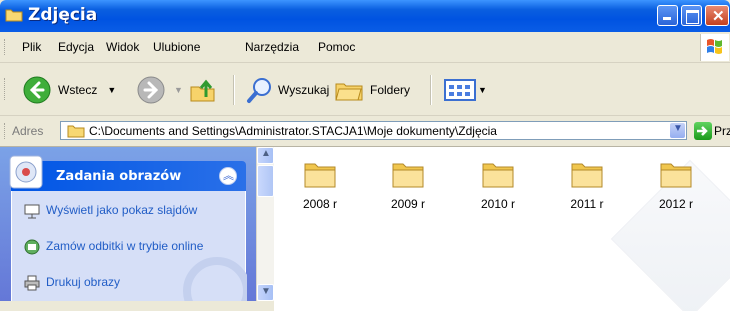 The image size is (730, 311). I want to click on arrow-down-icon: ▼, so click(266, 291).